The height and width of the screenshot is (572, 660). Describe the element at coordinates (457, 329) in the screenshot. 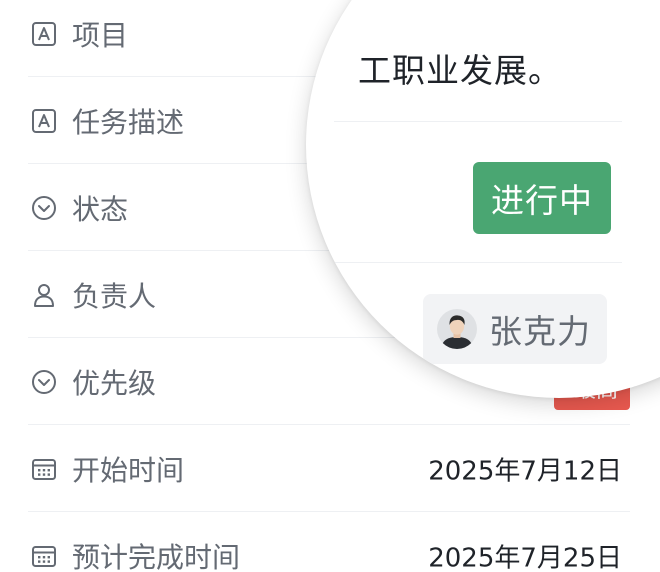

I see `user-avatar` at that location.